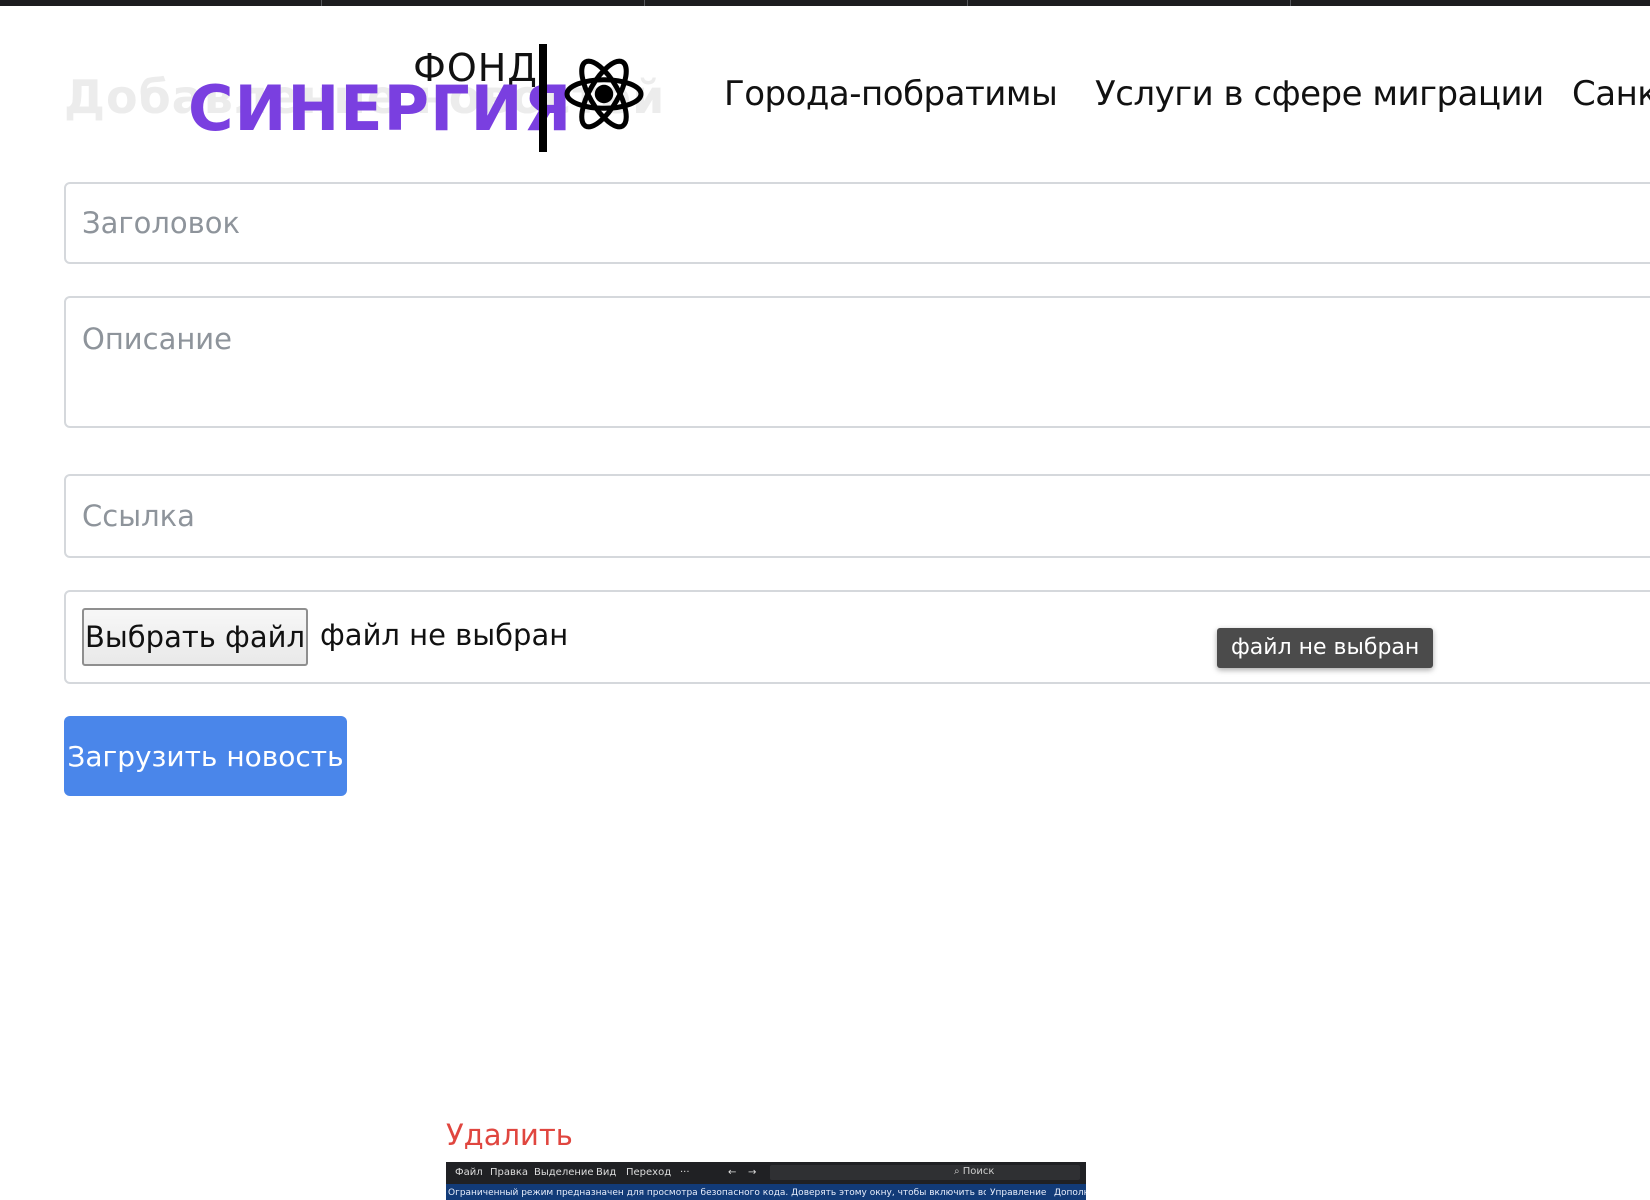  What do you see at coordinates (857, 516) in the screenshot?
I see `link-input` at bounding box center [857, 516].